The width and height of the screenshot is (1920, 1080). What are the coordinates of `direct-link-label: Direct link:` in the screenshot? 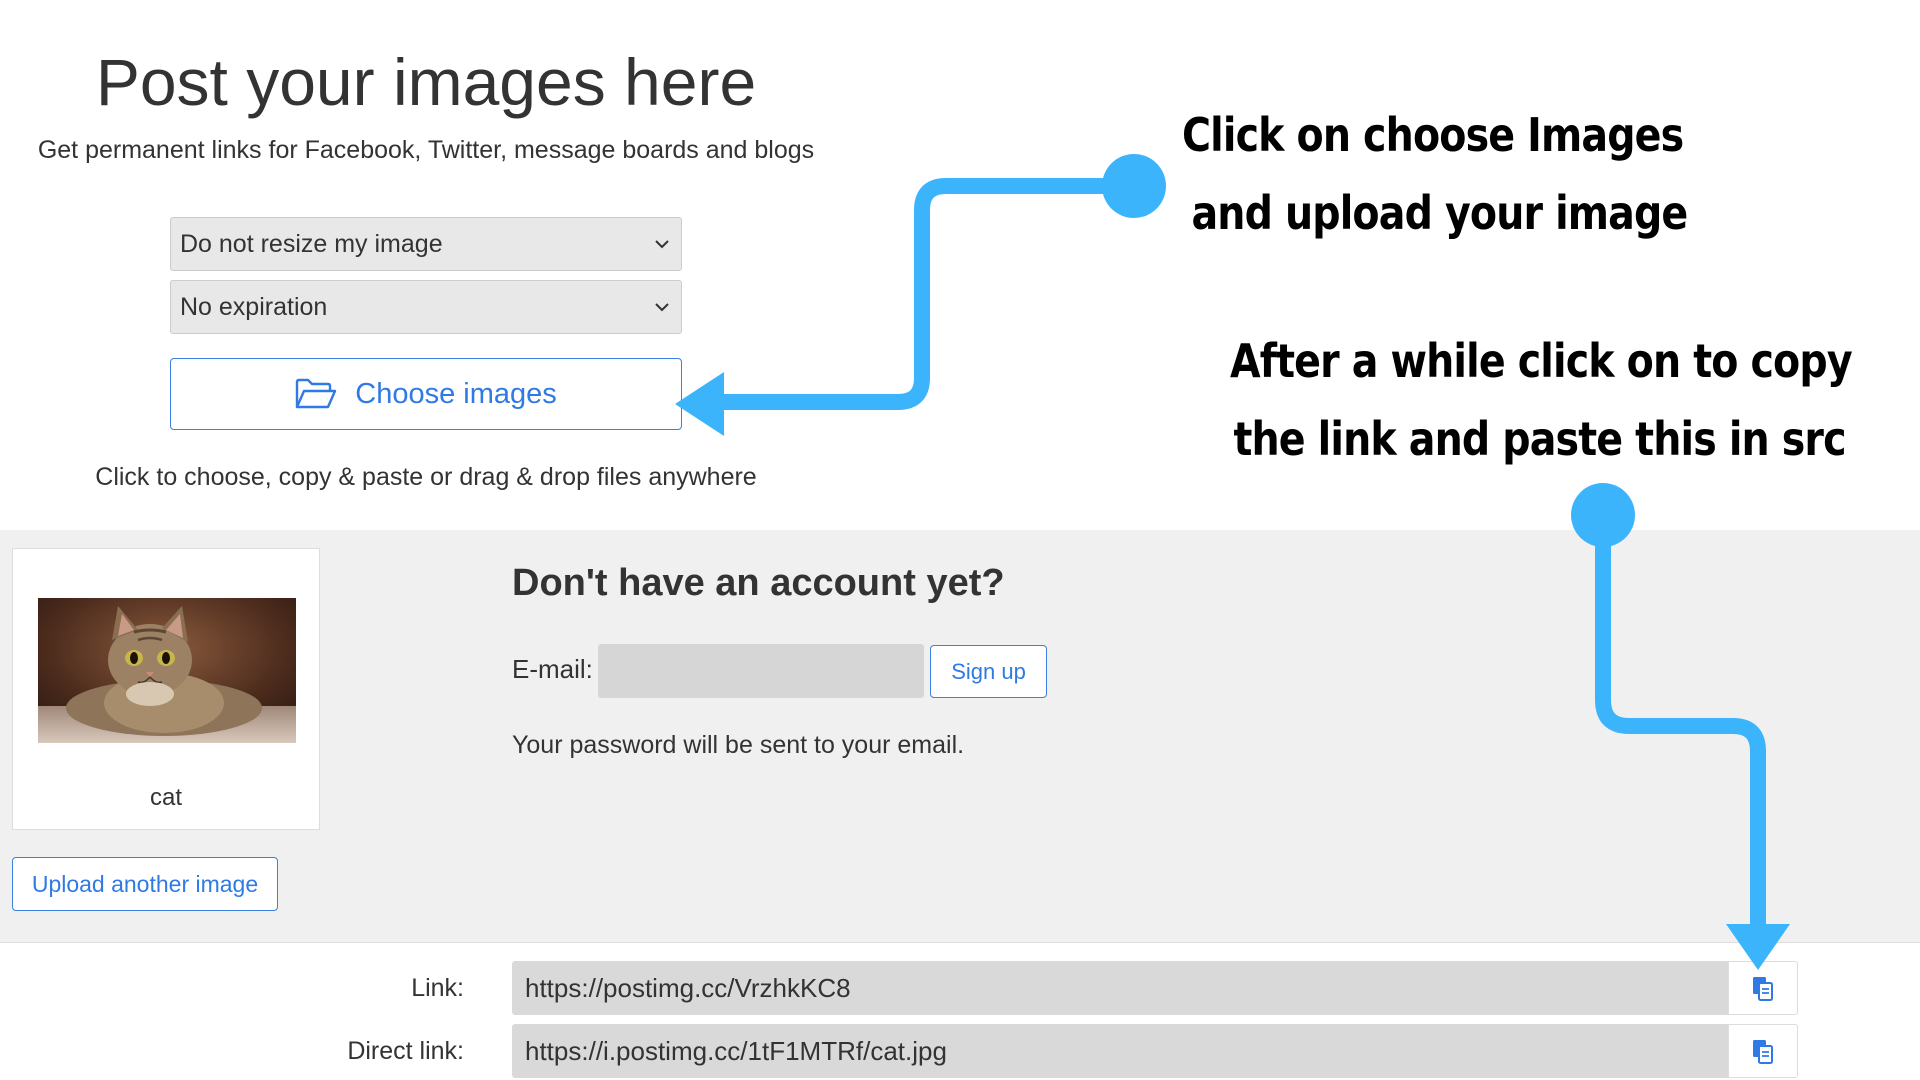 It's located at (405, 1051).